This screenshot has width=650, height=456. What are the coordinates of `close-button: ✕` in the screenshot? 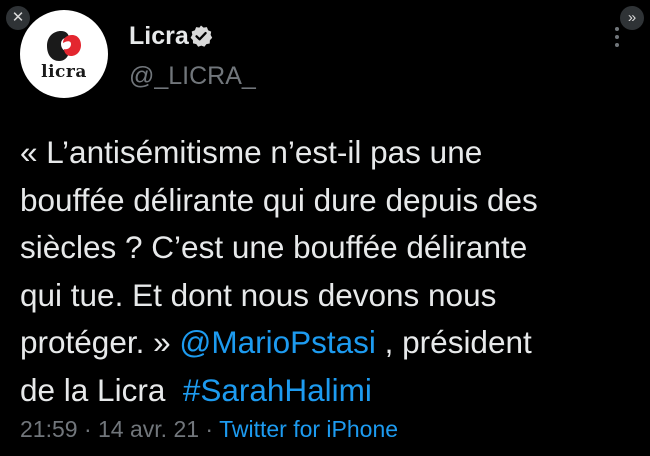 It's located at (18, 18).